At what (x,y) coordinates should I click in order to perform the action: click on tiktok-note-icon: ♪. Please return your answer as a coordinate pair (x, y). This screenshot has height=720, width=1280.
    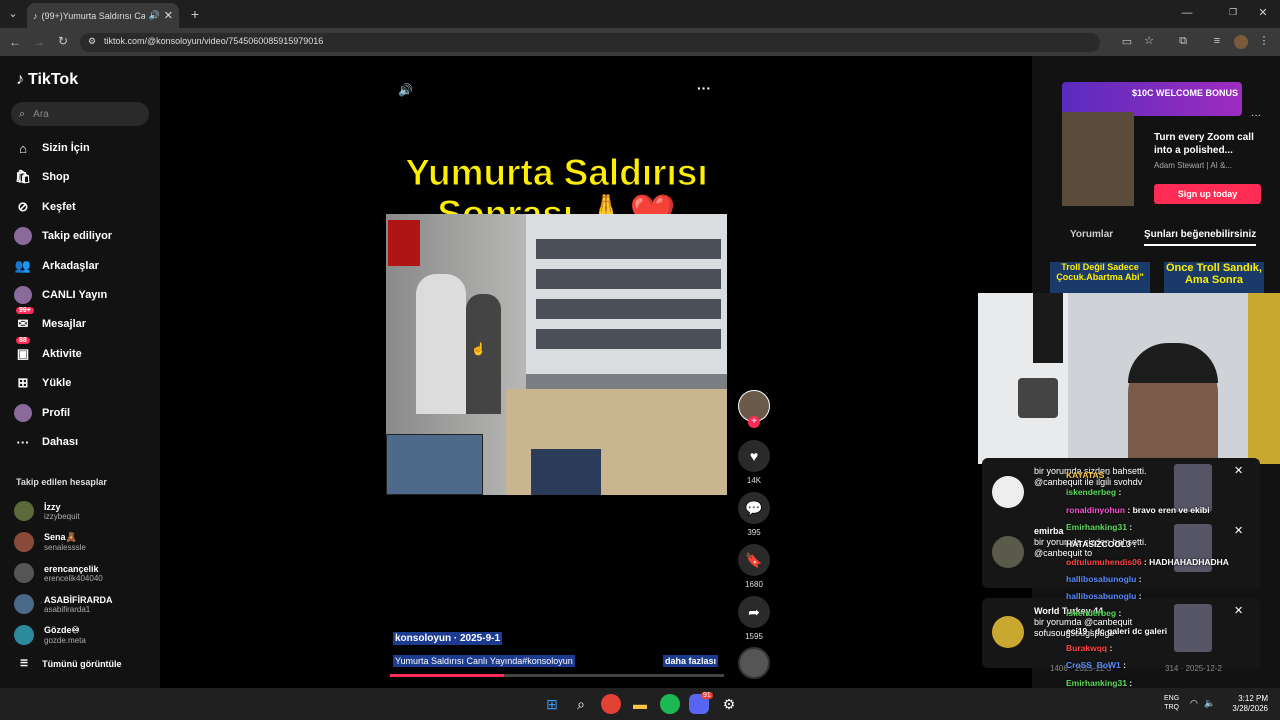
    Looking at the image, I should click on (20, 79).